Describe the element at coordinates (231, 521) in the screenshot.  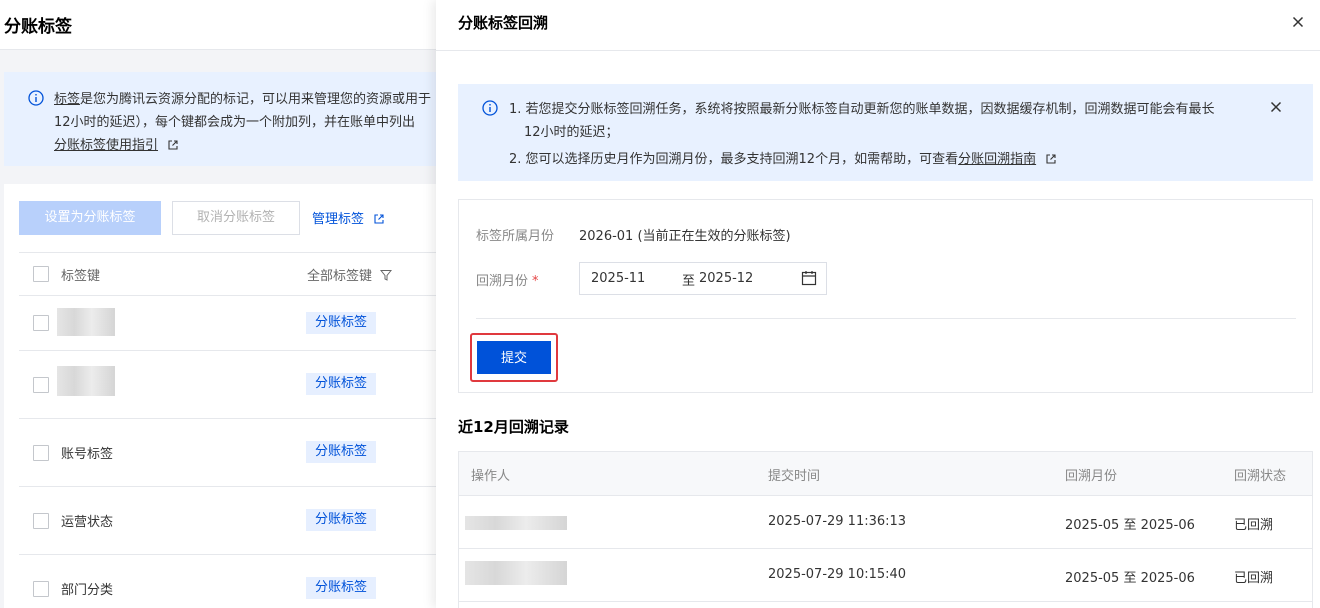
I see `table-row: 运营状态 分账标签` at that location.